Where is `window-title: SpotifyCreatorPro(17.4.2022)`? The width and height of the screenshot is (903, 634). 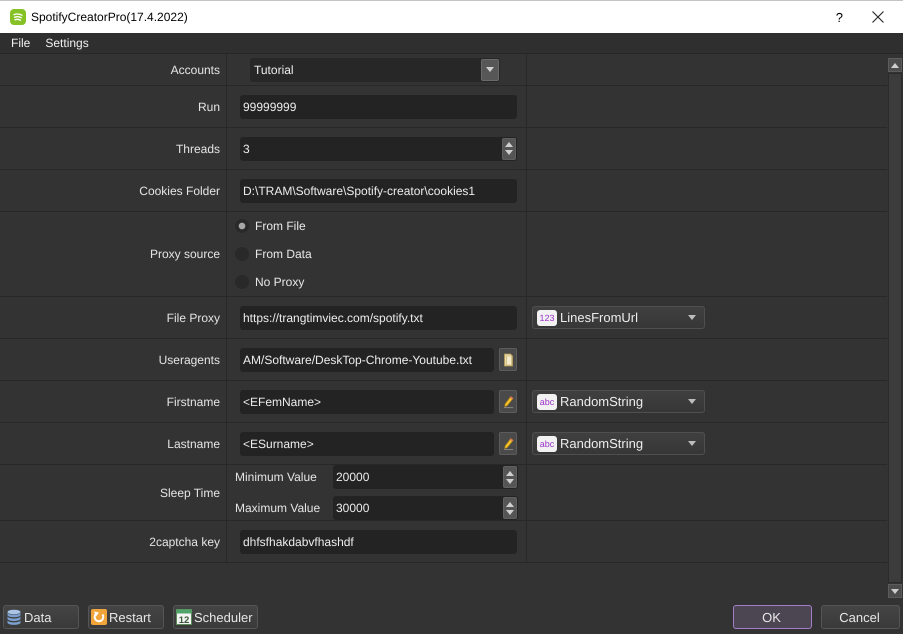 window-title: SpotifyCreatorPro(17.4.2022) is located at coordinates (109, 17).